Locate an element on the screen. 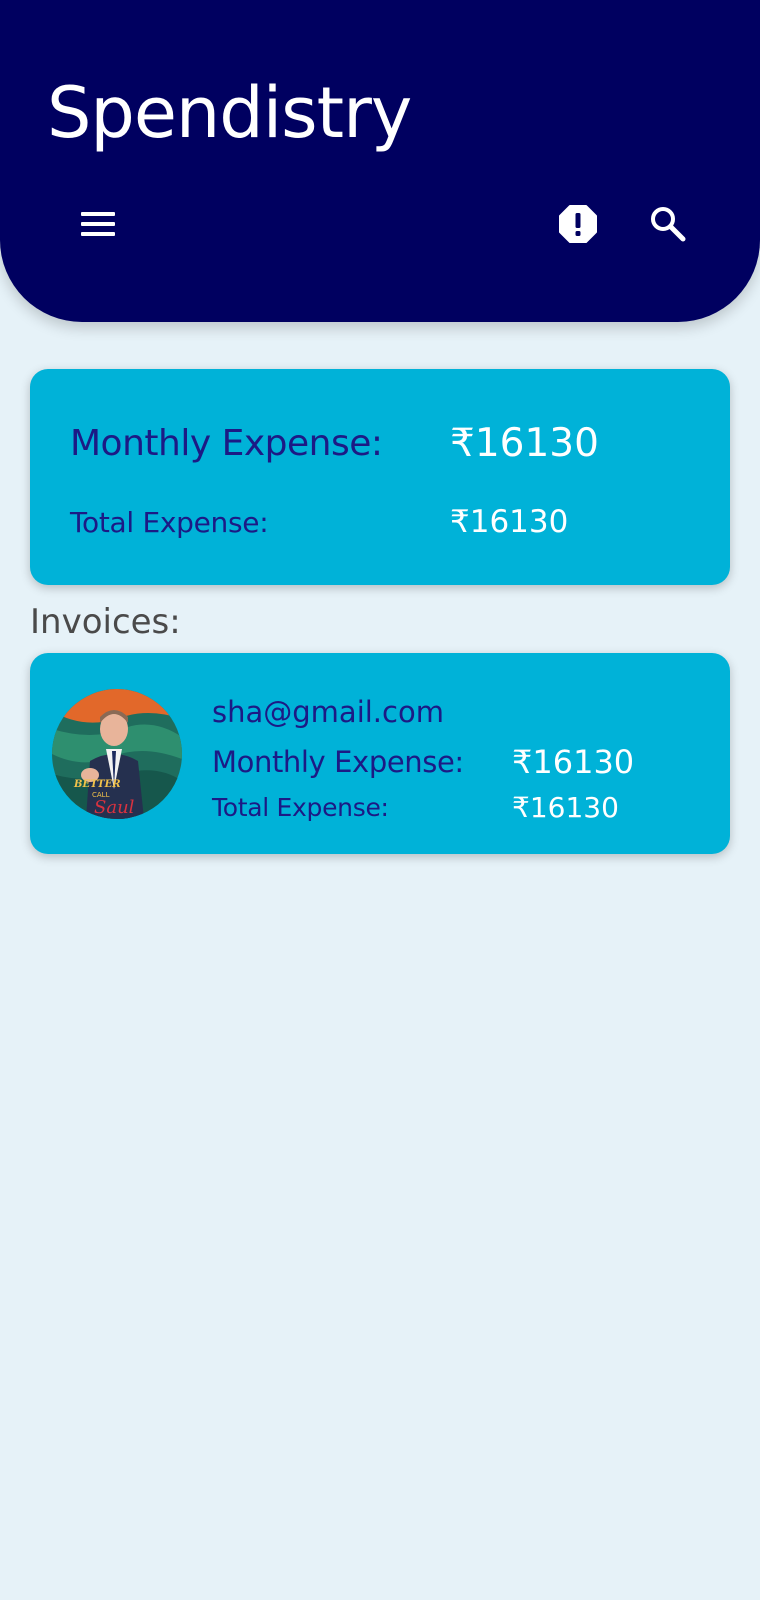 This screenshot has height=1600, width=760. invoice-total-expense-label: Total Expense: is located at coordinates (300, 807).